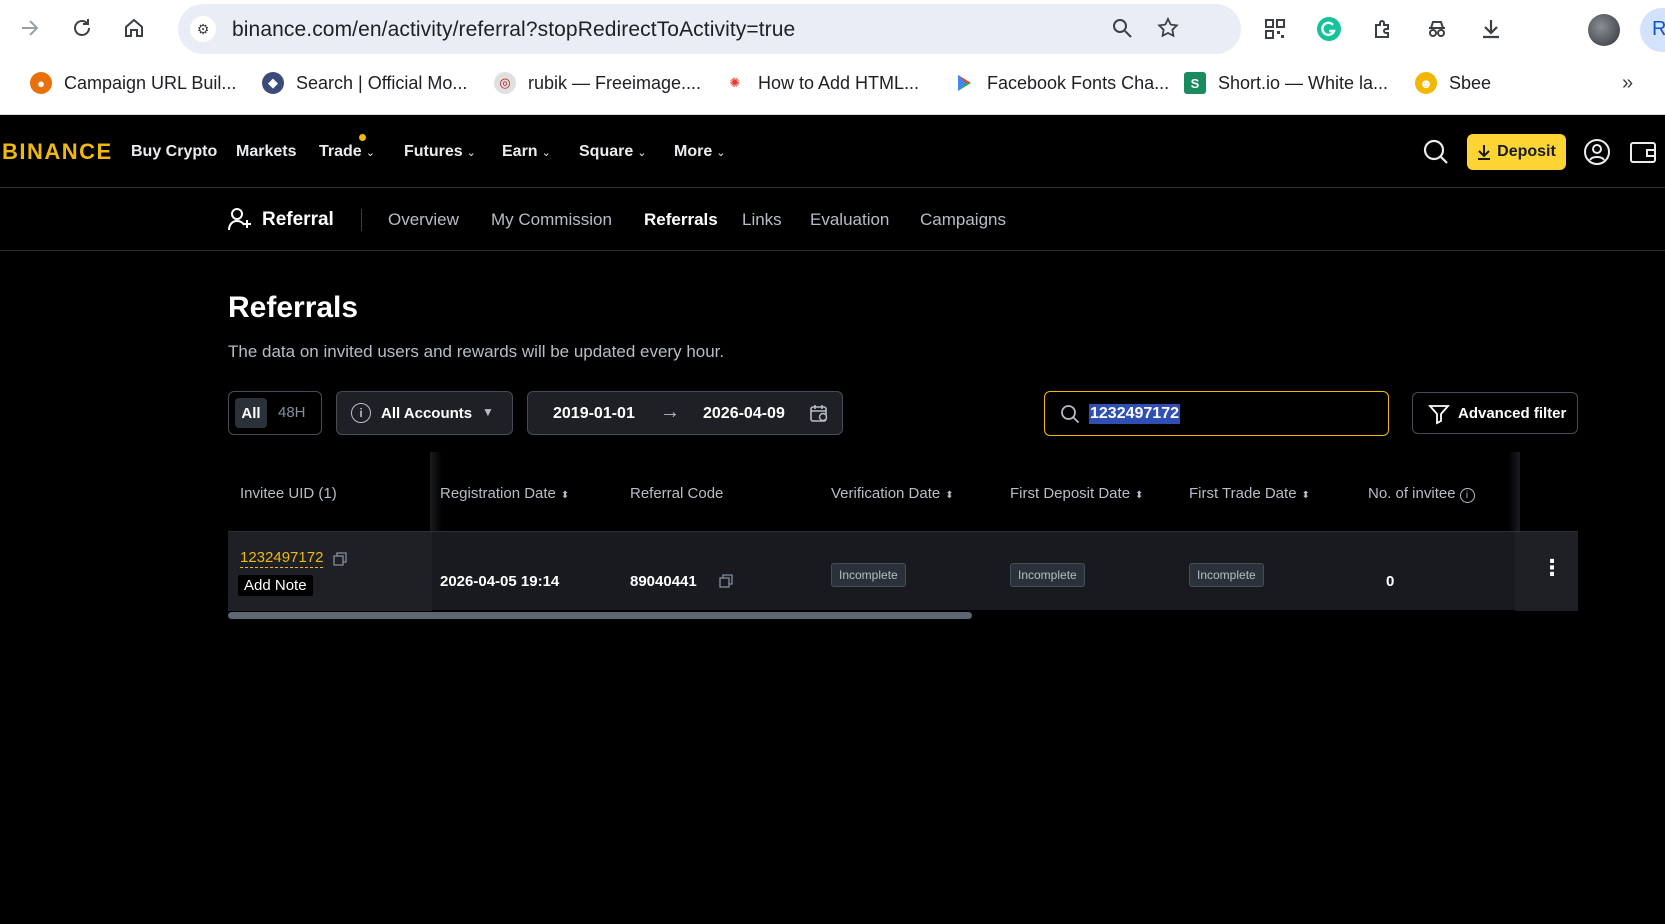  I want to click on zoom-icon, so click(1122, 31).